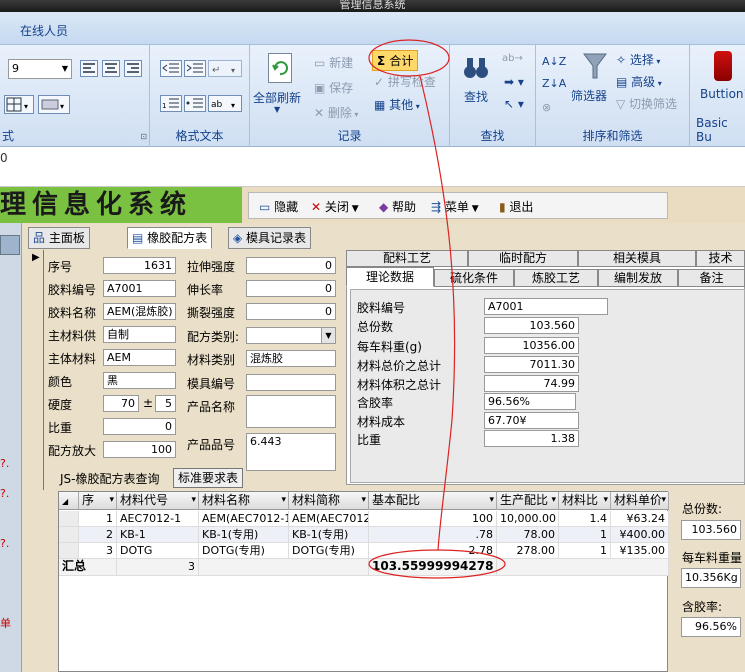  Describe the element at coordinates (333, 87) in the screenshot. I see `save-record-button: ▣ 保存` at that location.